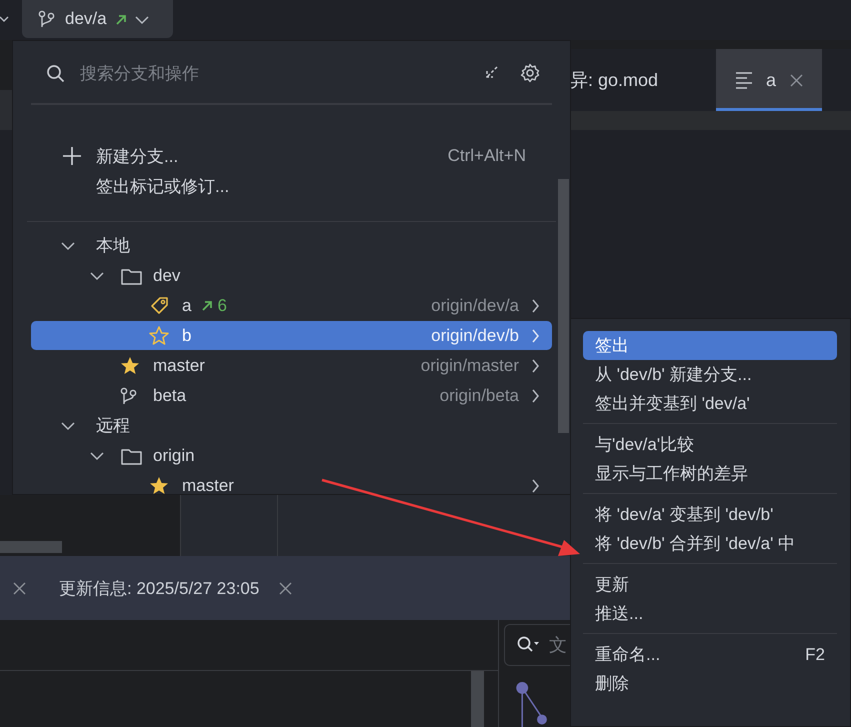  I want to click on tab-label: 更新信息: 2025/5/27 23:05, so click(159, 589).